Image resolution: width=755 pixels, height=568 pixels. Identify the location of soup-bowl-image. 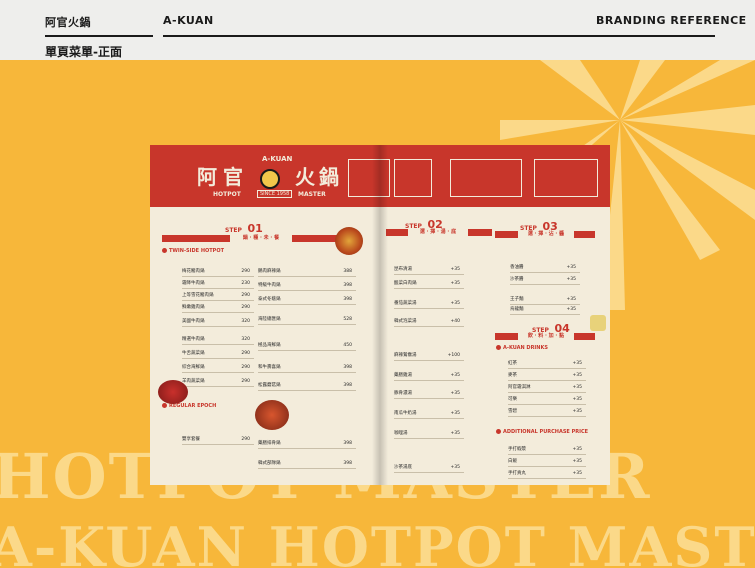
(349, 241).